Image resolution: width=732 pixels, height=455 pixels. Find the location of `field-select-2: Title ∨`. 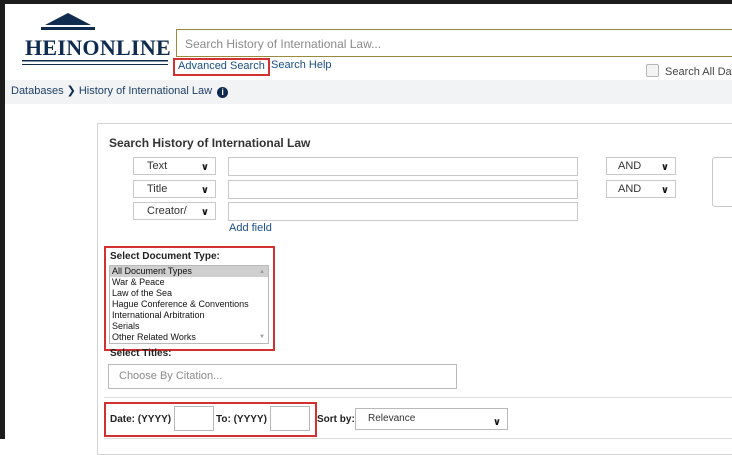

field-select-2: Title ∨ is located at coordinates (174, 189).